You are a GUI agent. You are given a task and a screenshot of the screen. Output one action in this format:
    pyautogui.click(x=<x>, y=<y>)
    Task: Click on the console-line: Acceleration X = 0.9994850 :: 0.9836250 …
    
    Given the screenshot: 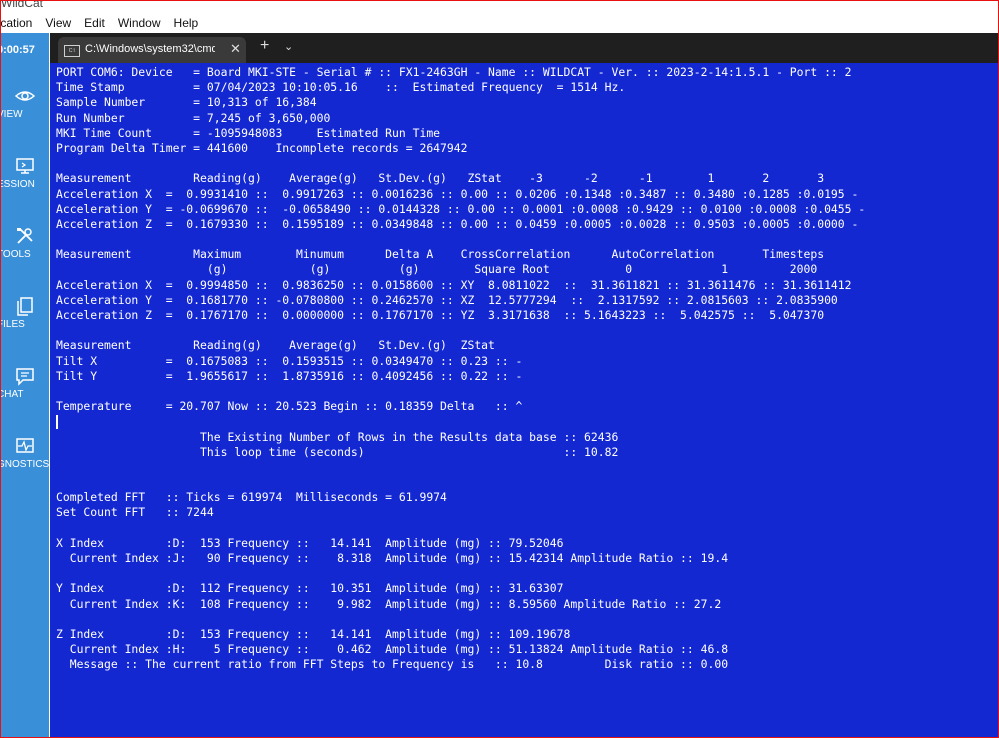 What is the action you would take?
    pyautogui.click(x=454, y=284)
    